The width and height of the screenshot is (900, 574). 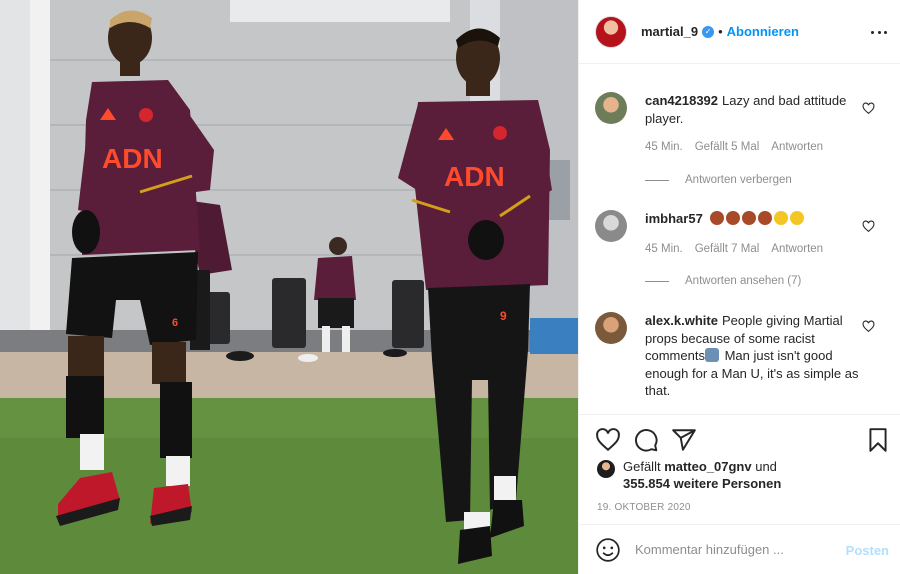 I want to click on comment-meta: 45 Min. Gefällt 5 Mal Antworten, so click(x=740, y=147).